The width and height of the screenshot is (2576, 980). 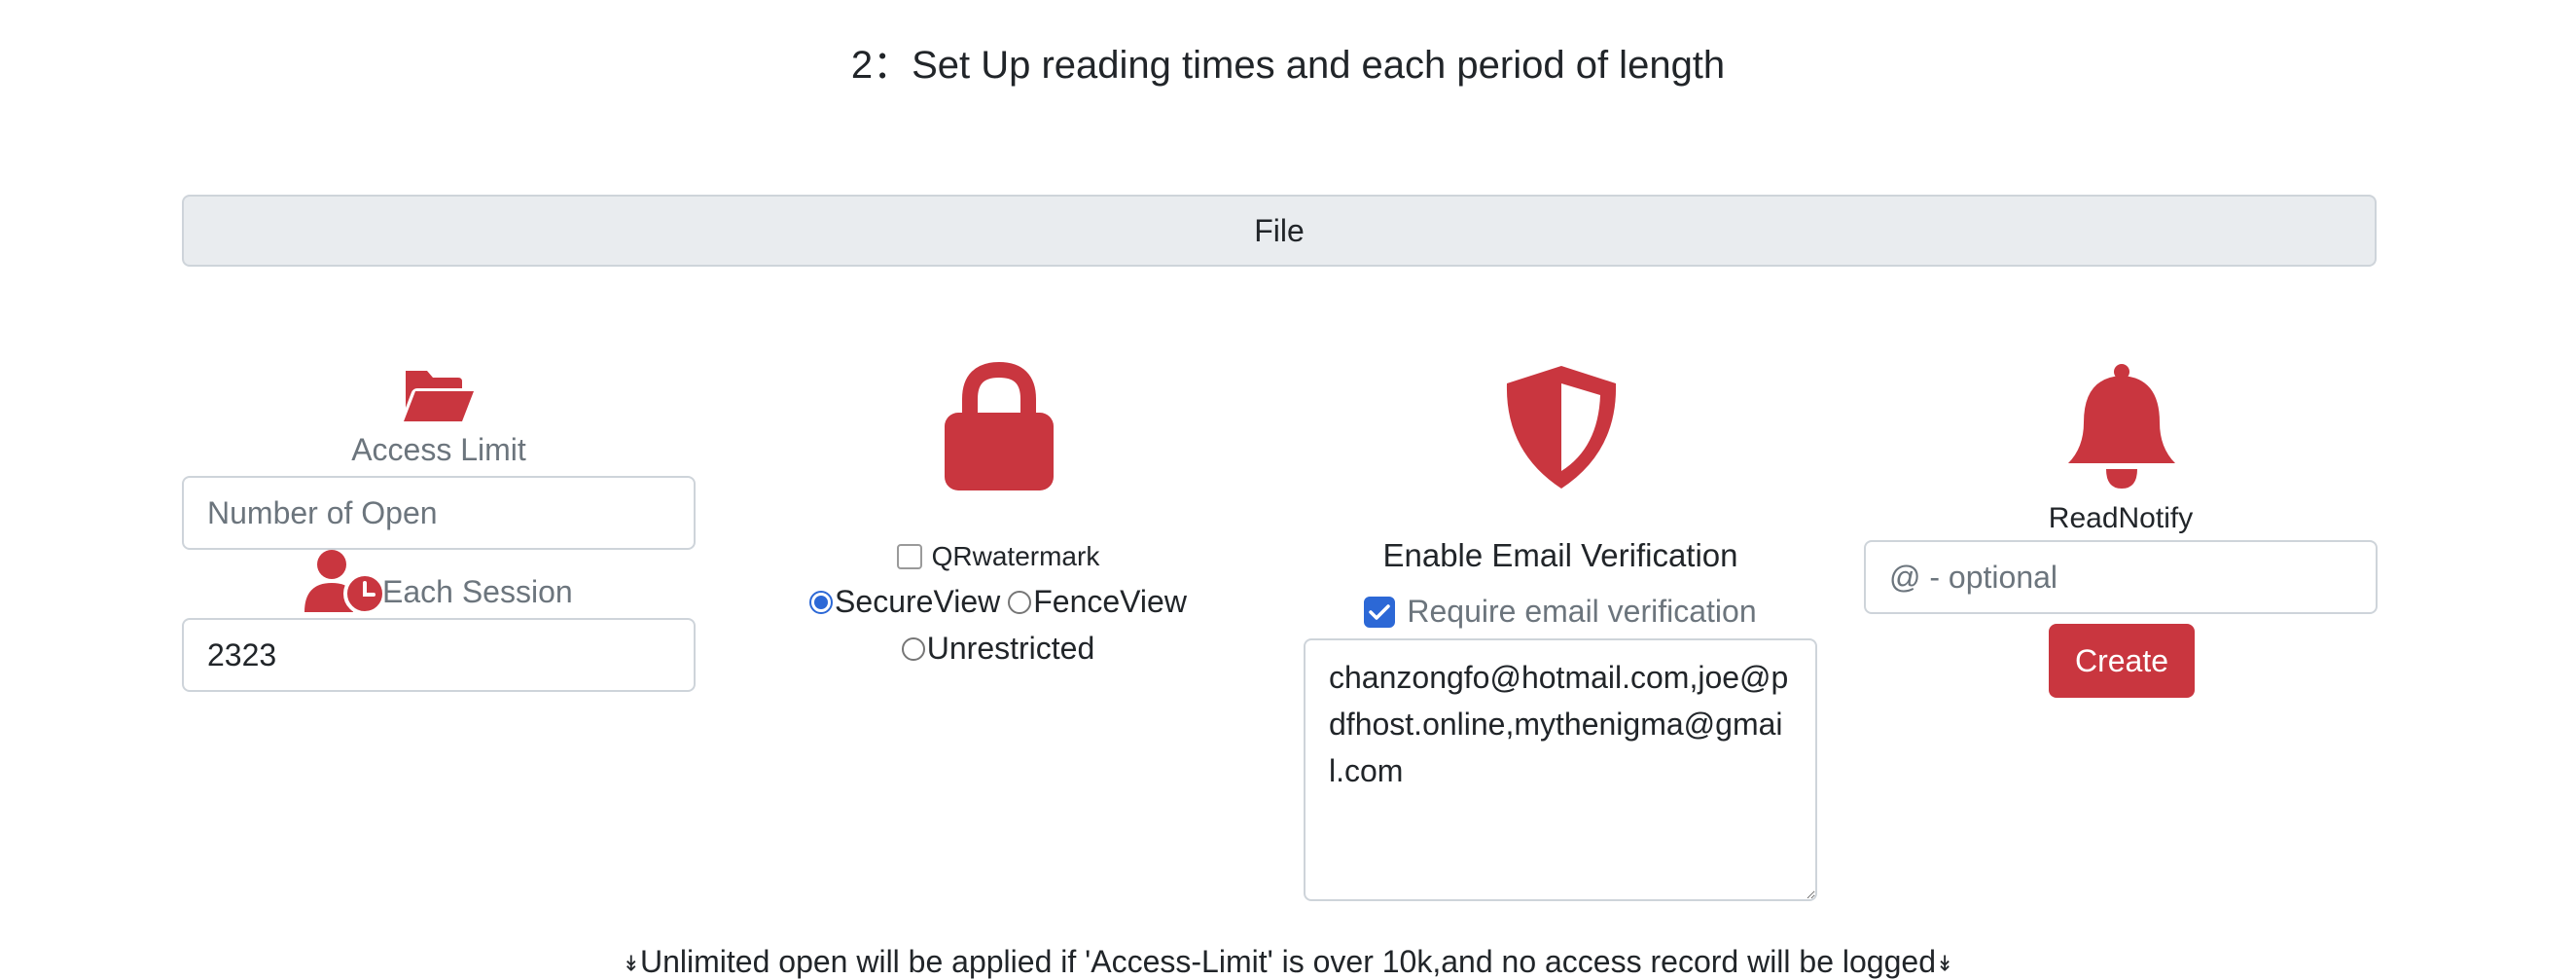 What do you see at coordinates (1015, 556) in the screenshot?
I see `qr-watermark-label: QRwatermark` at bounding box center [1015, 556].